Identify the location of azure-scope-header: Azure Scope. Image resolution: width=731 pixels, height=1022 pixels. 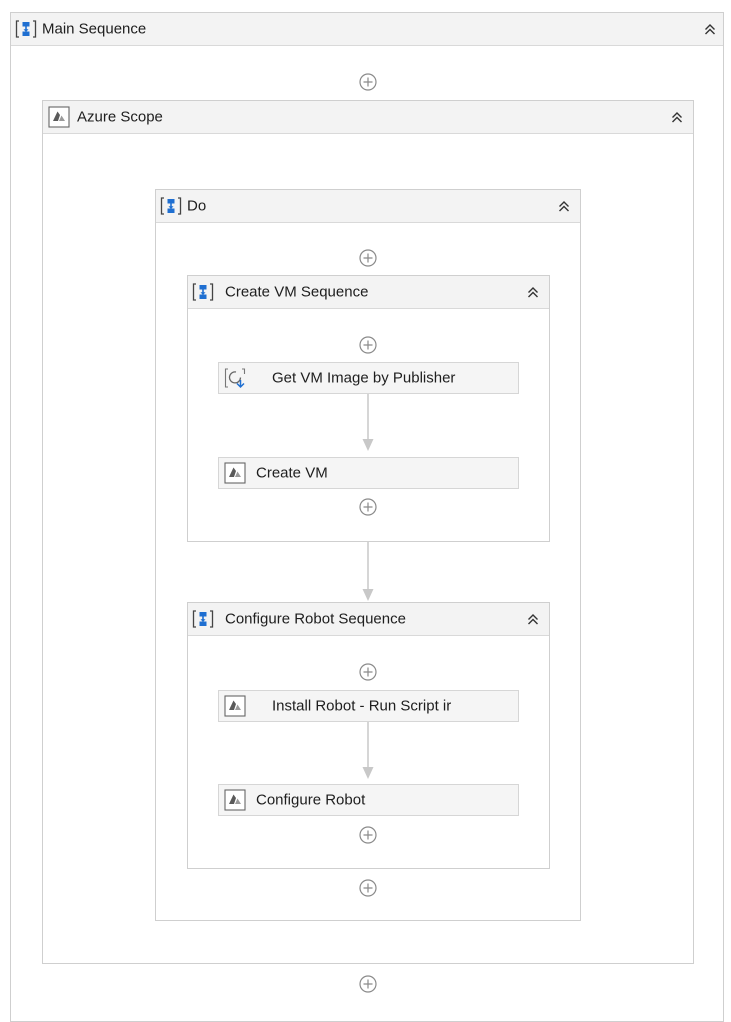
(368, 117).